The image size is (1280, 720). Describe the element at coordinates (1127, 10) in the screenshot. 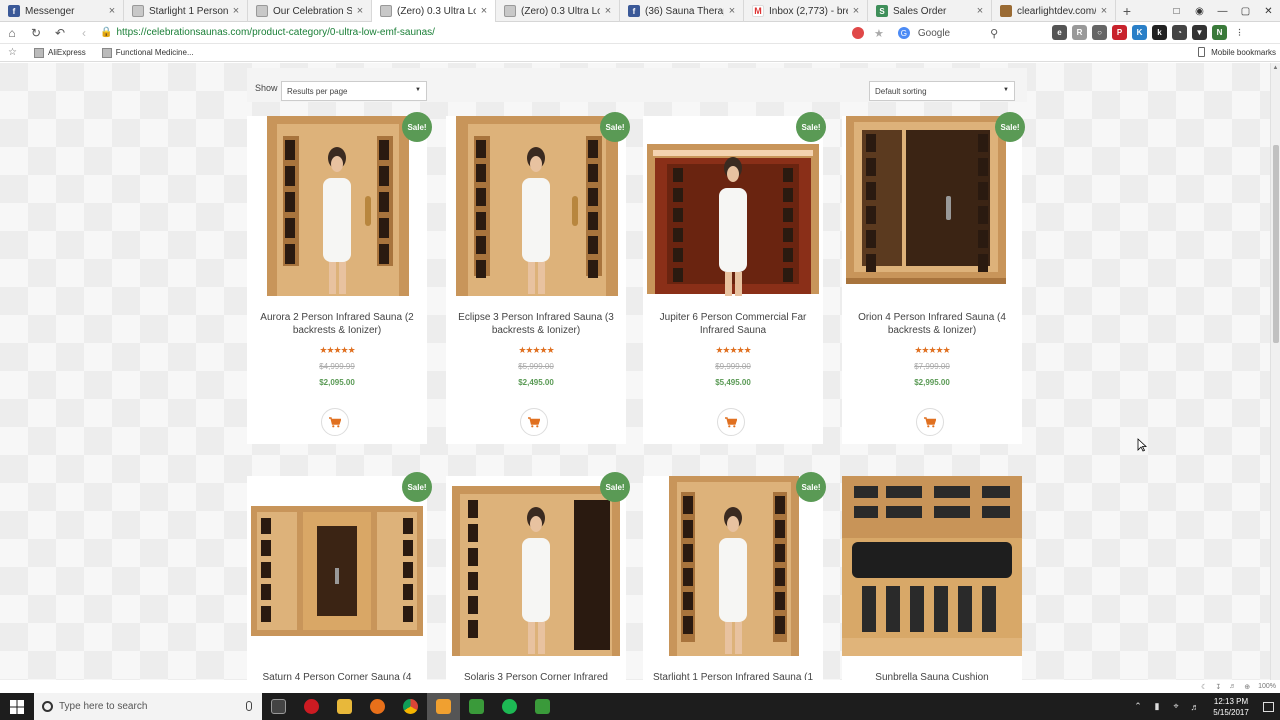

I see `new-tab-button: +` at that location.